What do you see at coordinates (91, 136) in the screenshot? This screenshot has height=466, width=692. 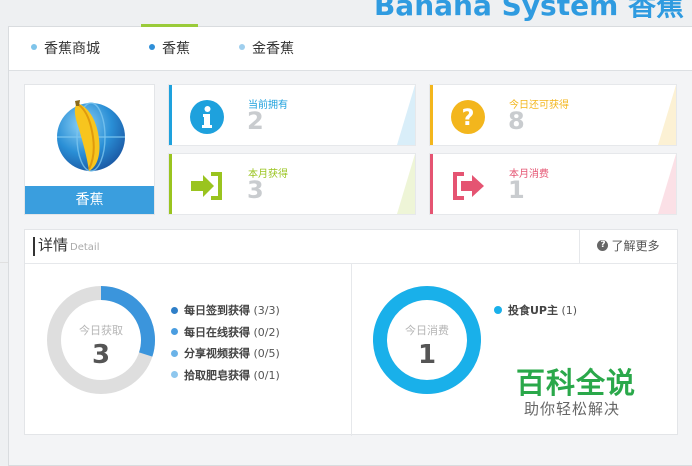 I see `banana-globe-icon` at bounding box center [91, 136].